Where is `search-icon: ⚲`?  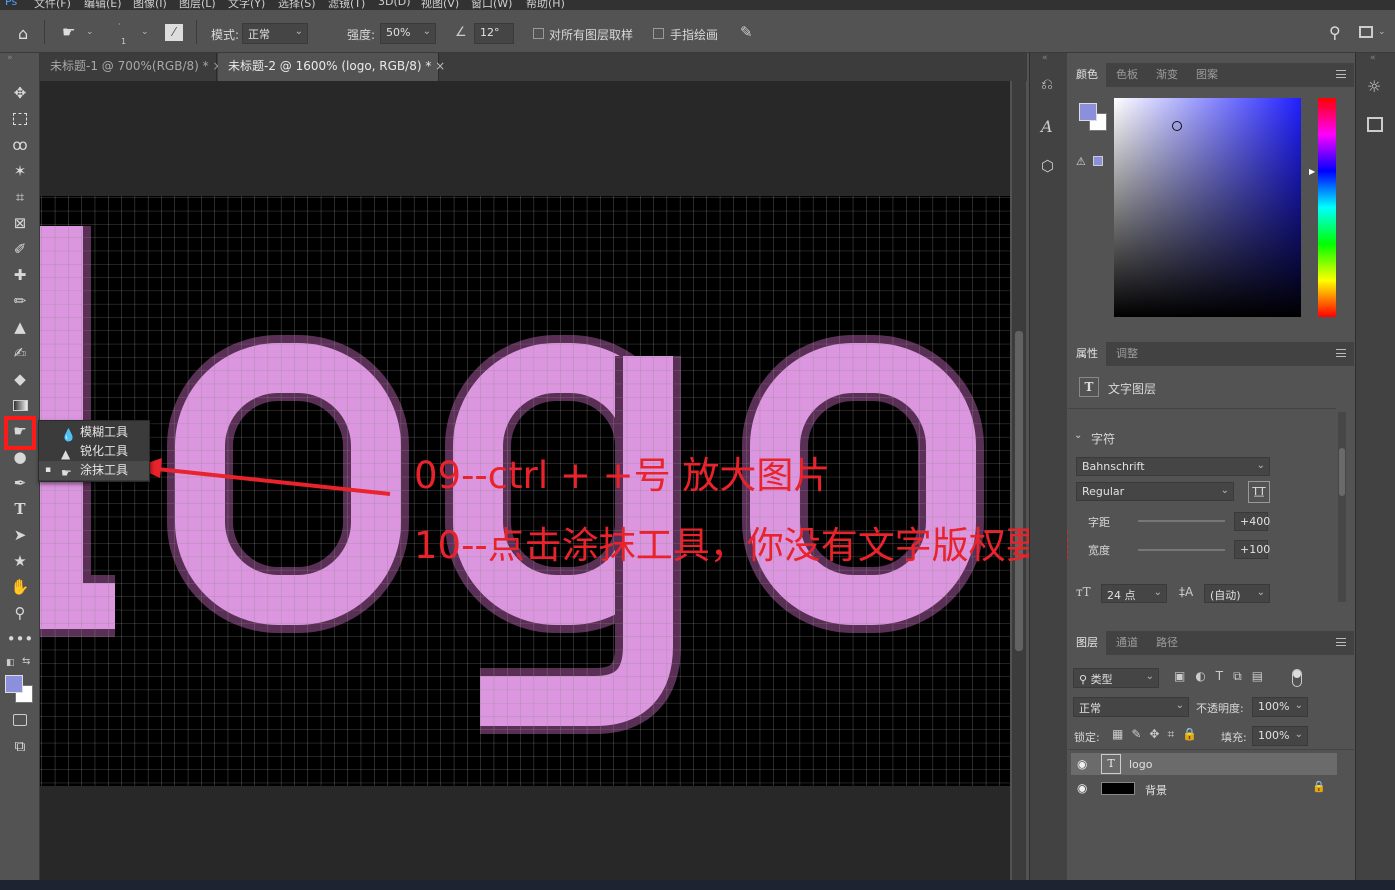
search-icon: ⚲ is located at coordinates (1335, 32).